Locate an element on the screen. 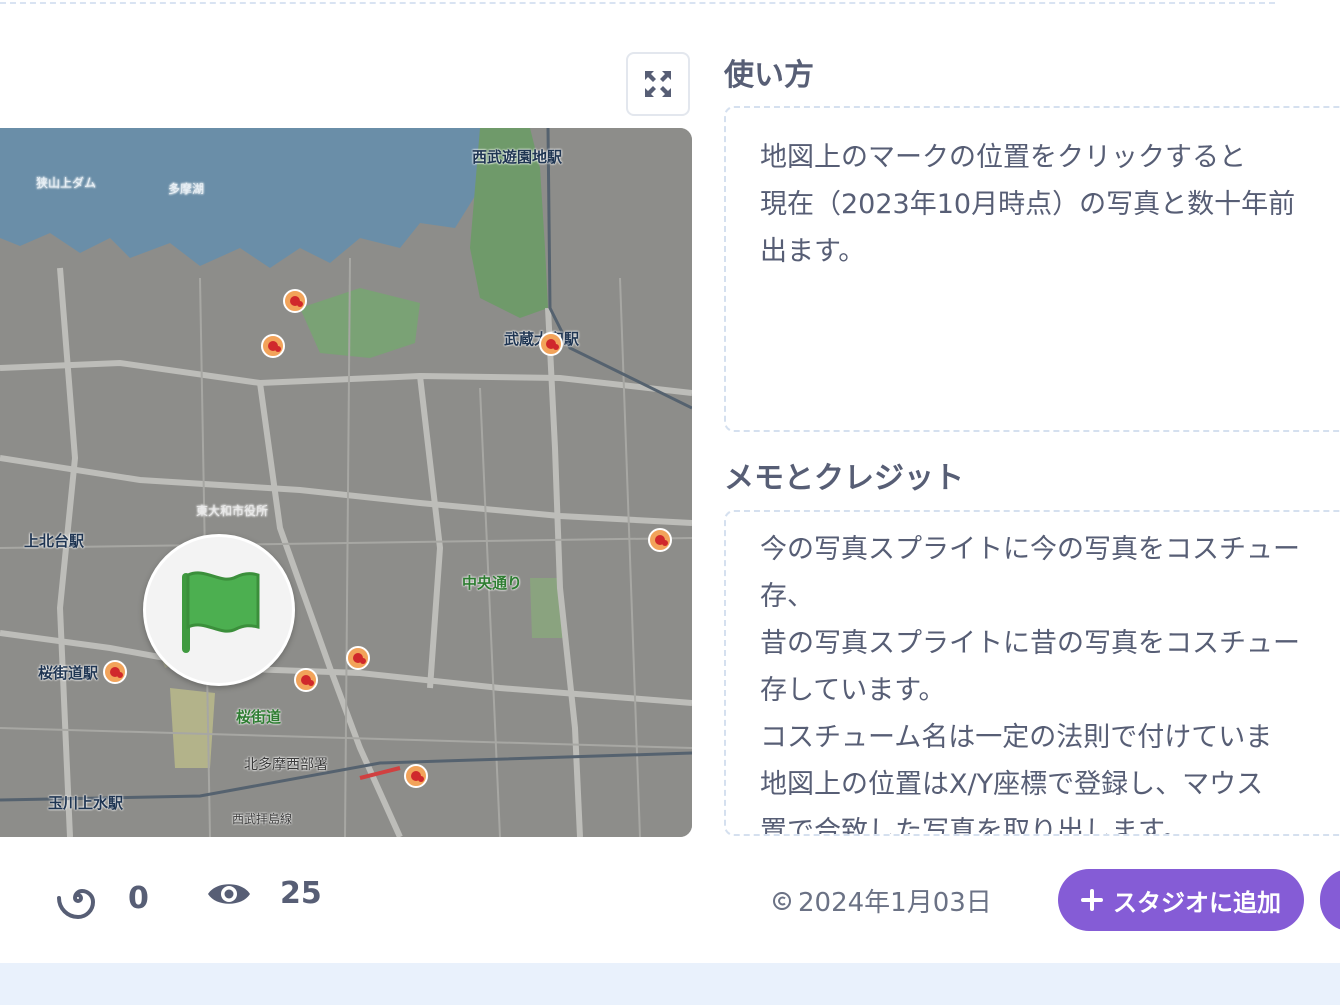 This screenshot has width=1340, height=1005. fullscreen-button is located at coordinates (658, 84).